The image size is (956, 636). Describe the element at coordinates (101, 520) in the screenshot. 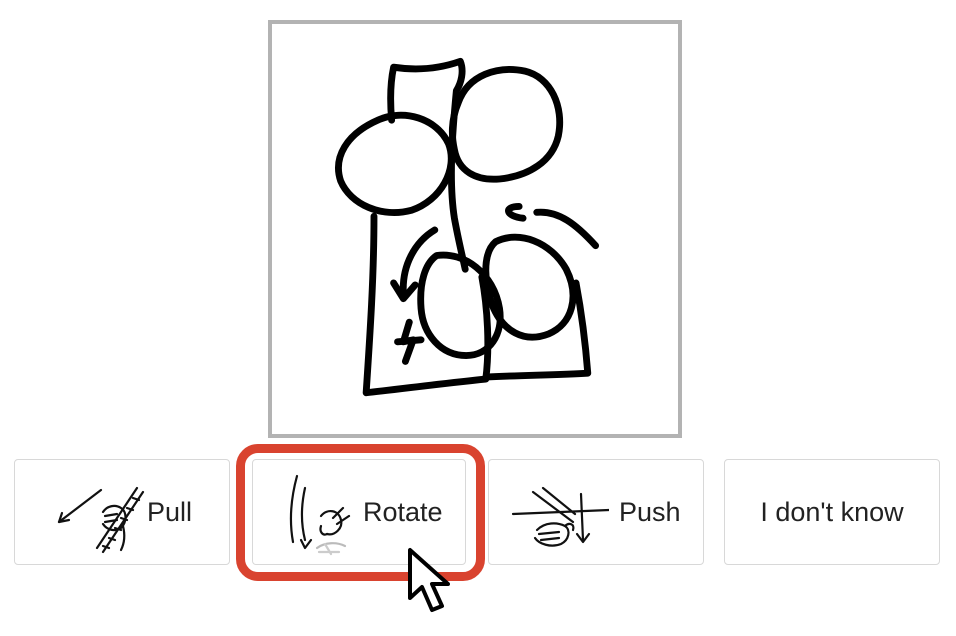

I see `pull-rope-icon` at that location.